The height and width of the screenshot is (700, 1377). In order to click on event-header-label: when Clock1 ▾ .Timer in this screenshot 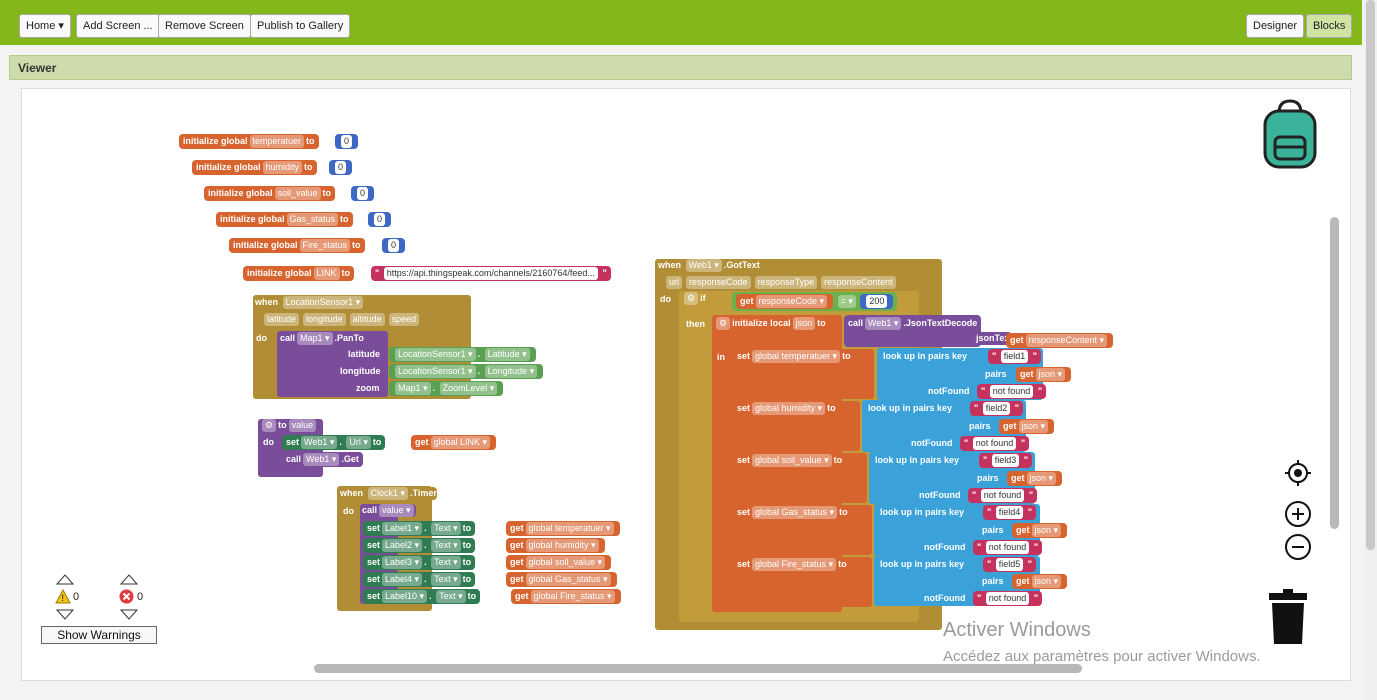, I will do `click(388, 493)`.